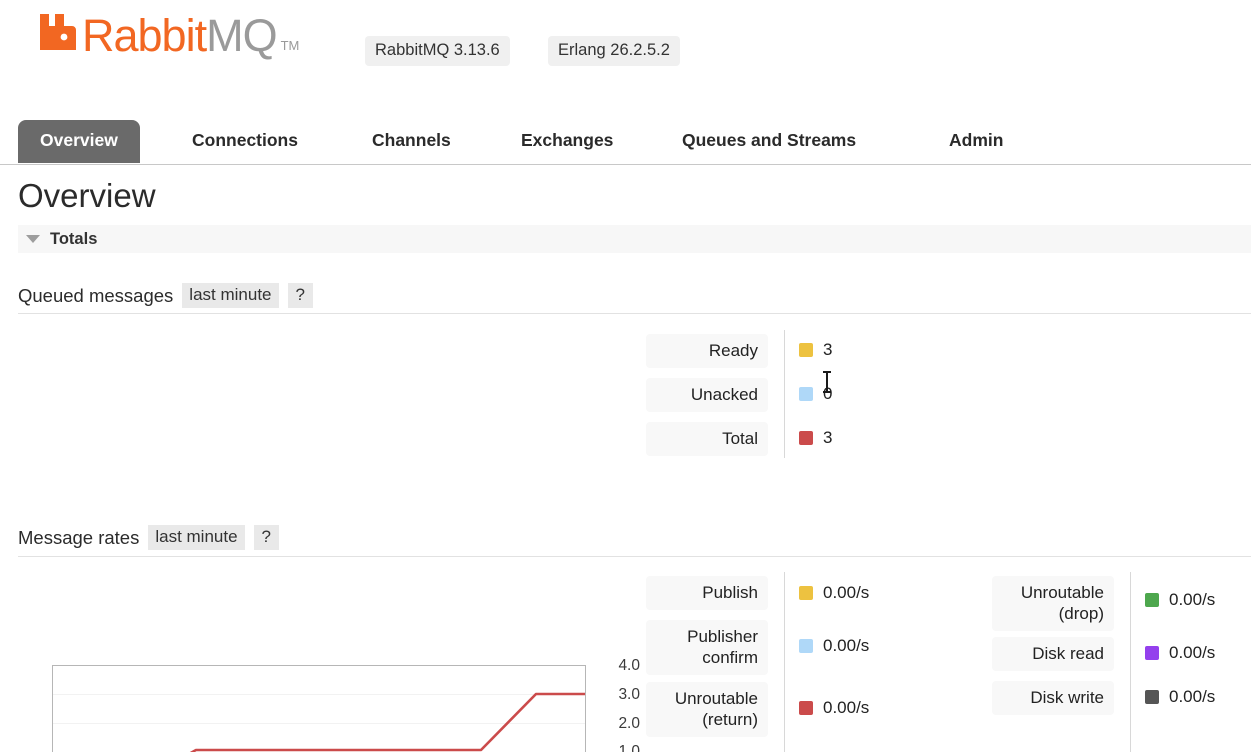  I want to click on legend-row-ready: Ready, so click(707, 351).